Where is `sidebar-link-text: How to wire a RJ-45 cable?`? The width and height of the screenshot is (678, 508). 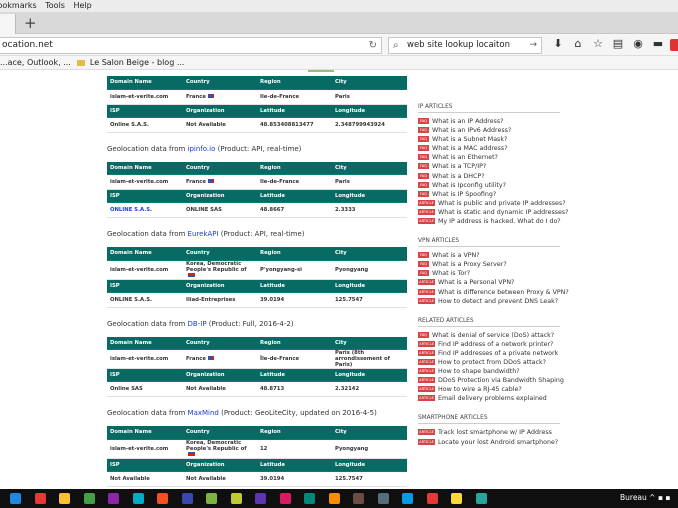
sidebar-link-text: How to wire a RJ-45 cable? is located at coordinates (480, 390).